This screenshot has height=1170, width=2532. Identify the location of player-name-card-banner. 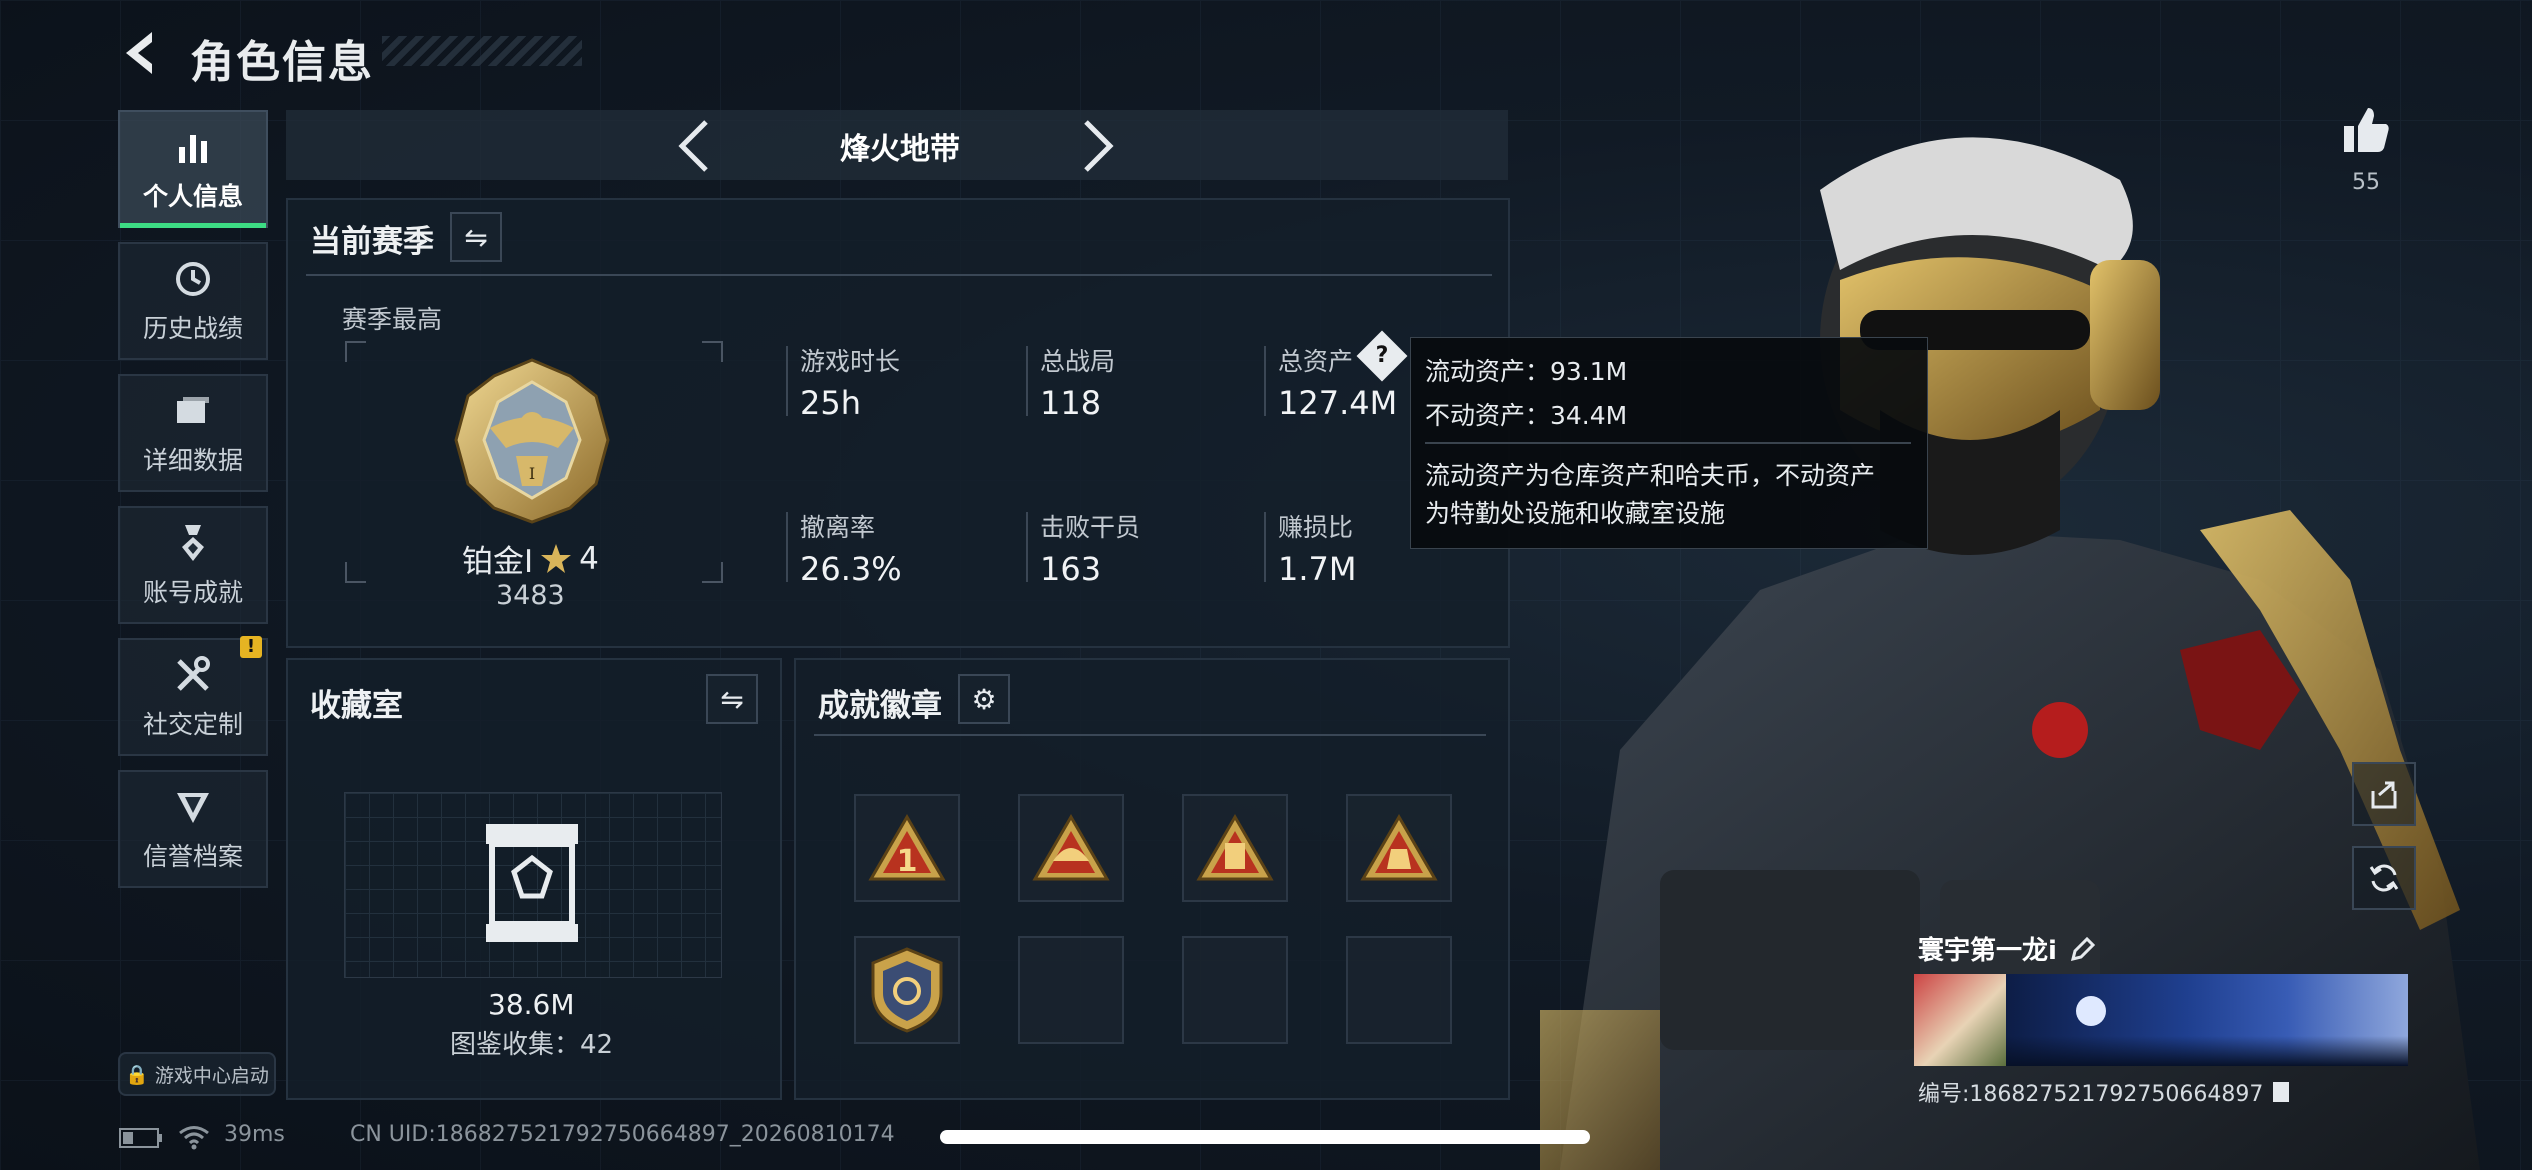
(2207, 1020).